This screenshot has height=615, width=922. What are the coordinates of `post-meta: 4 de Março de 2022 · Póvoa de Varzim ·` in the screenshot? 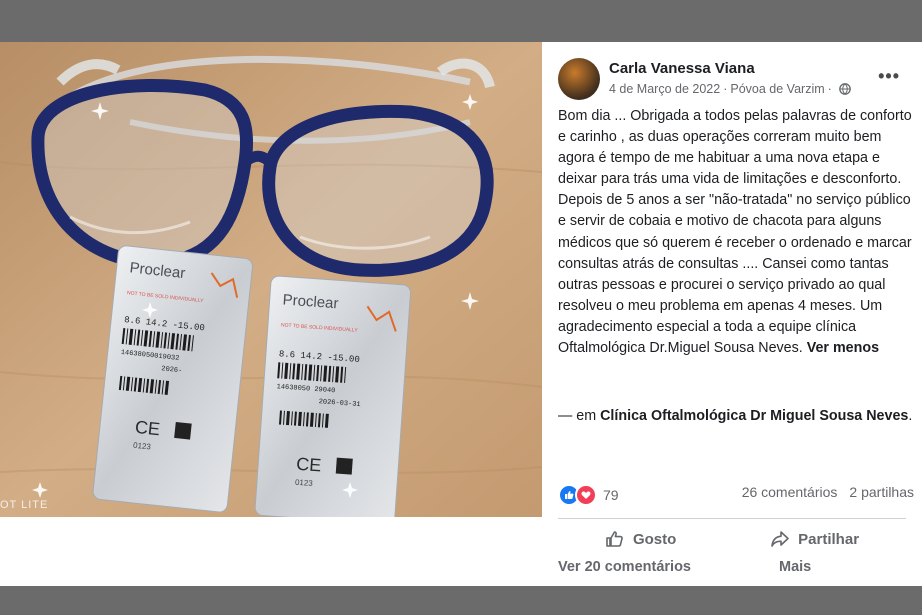 It's located at (730, 89).